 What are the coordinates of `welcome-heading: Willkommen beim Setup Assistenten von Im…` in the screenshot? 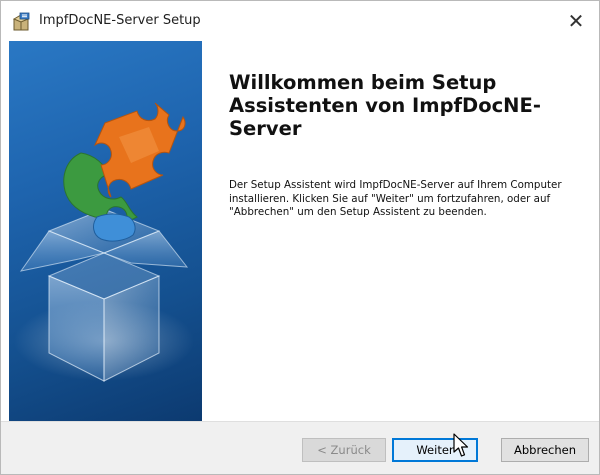 It's located at (385, 105).